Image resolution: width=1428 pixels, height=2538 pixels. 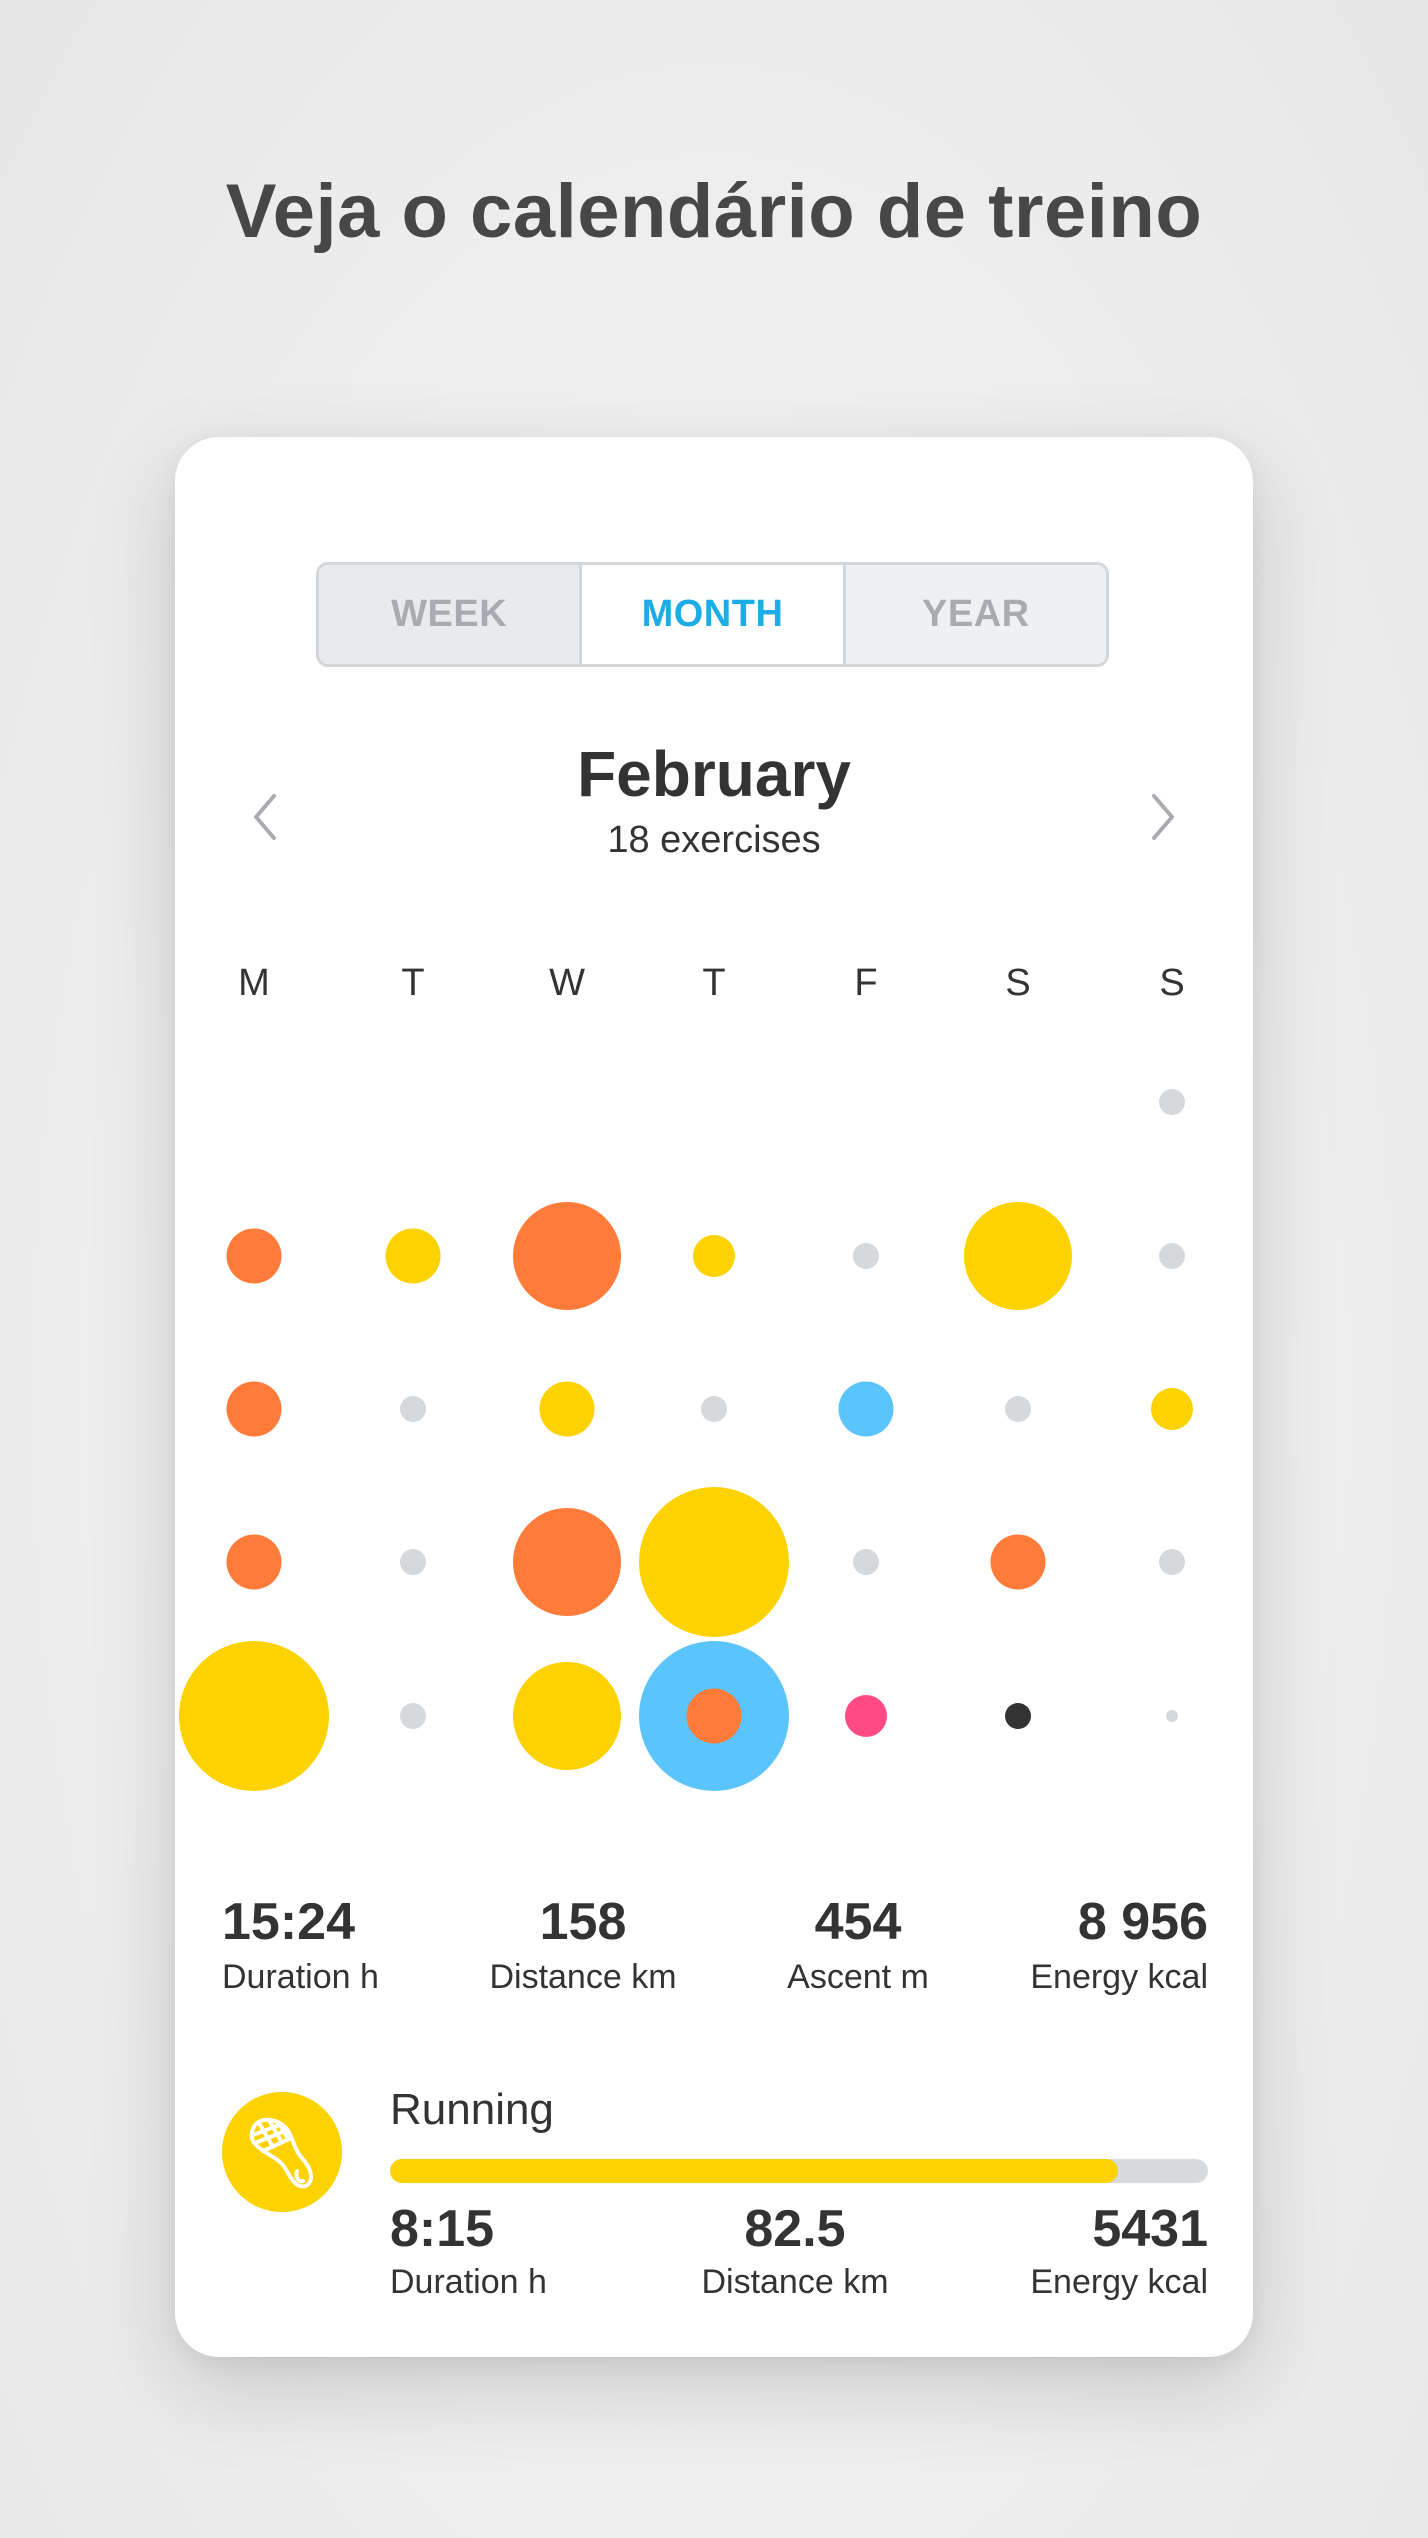 I want to click on summary-duration: 15:24 Duration h, so click(x=300, y=1944).